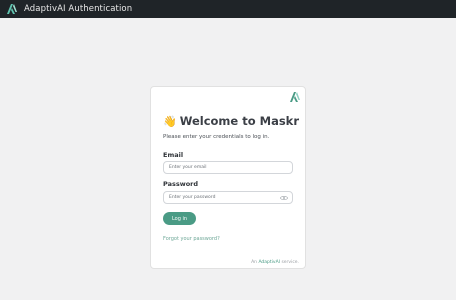 This screenshot has height=300, width=456. I want to click on footer-suffix: service., so click(290, 262).